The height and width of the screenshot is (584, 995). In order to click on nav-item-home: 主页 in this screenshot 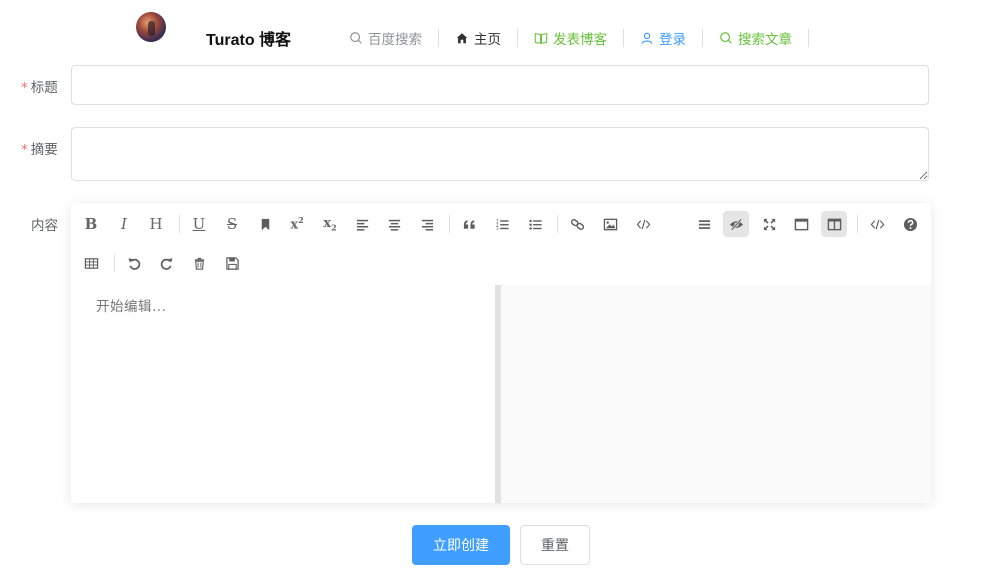, I will do `click(478, 38)`.